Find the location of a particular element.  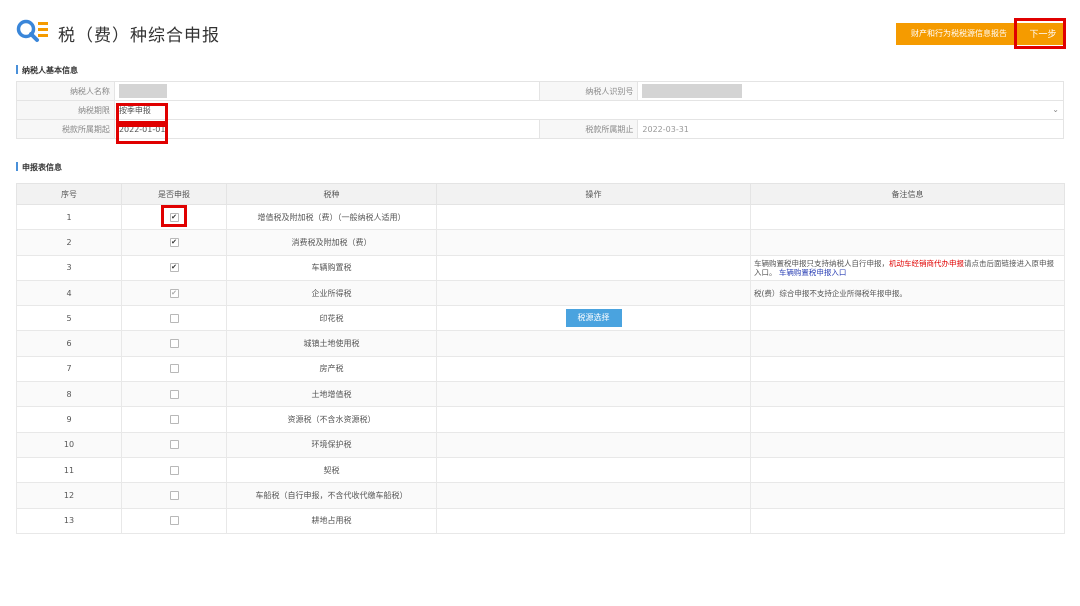

column-header-declare: 是否申报 is located at coordinates (174, 194).